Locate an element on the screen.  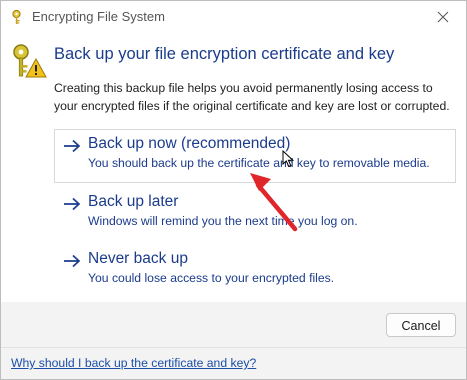
footer-divider is located at coordinates (233, 347).